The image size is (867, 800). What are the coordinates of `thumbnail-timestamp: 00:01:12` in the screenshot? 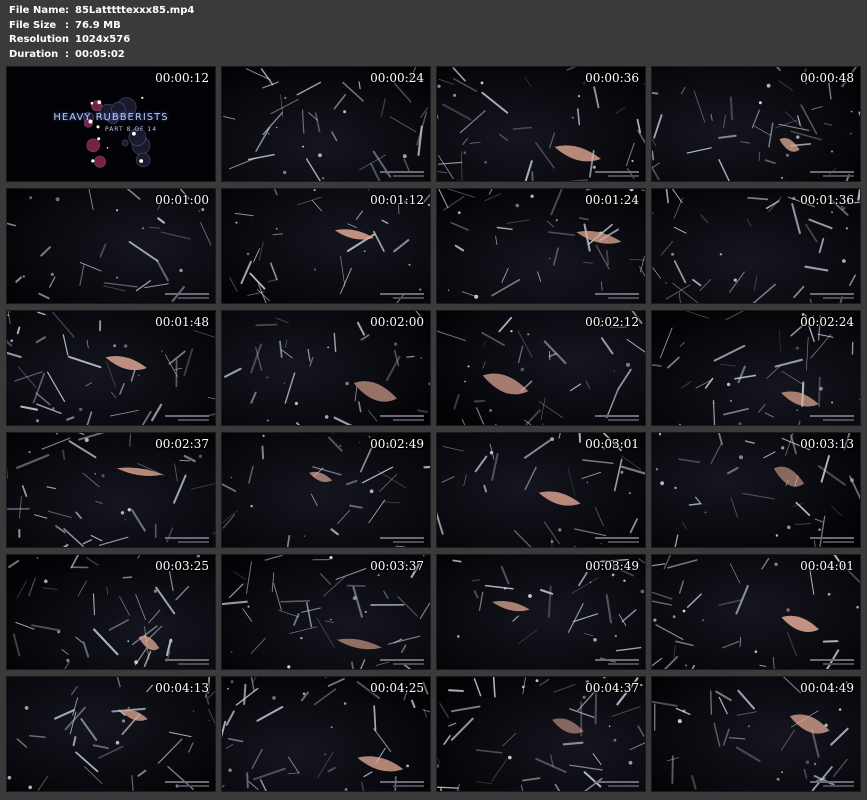 It's located at (397, 200).